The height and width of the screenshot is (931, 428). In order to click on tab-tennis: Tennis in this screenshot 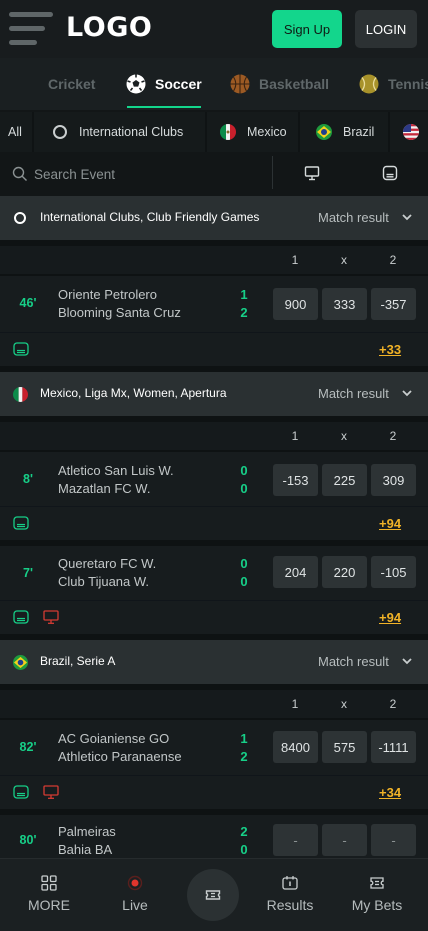, I will do `click(393, 84)`.